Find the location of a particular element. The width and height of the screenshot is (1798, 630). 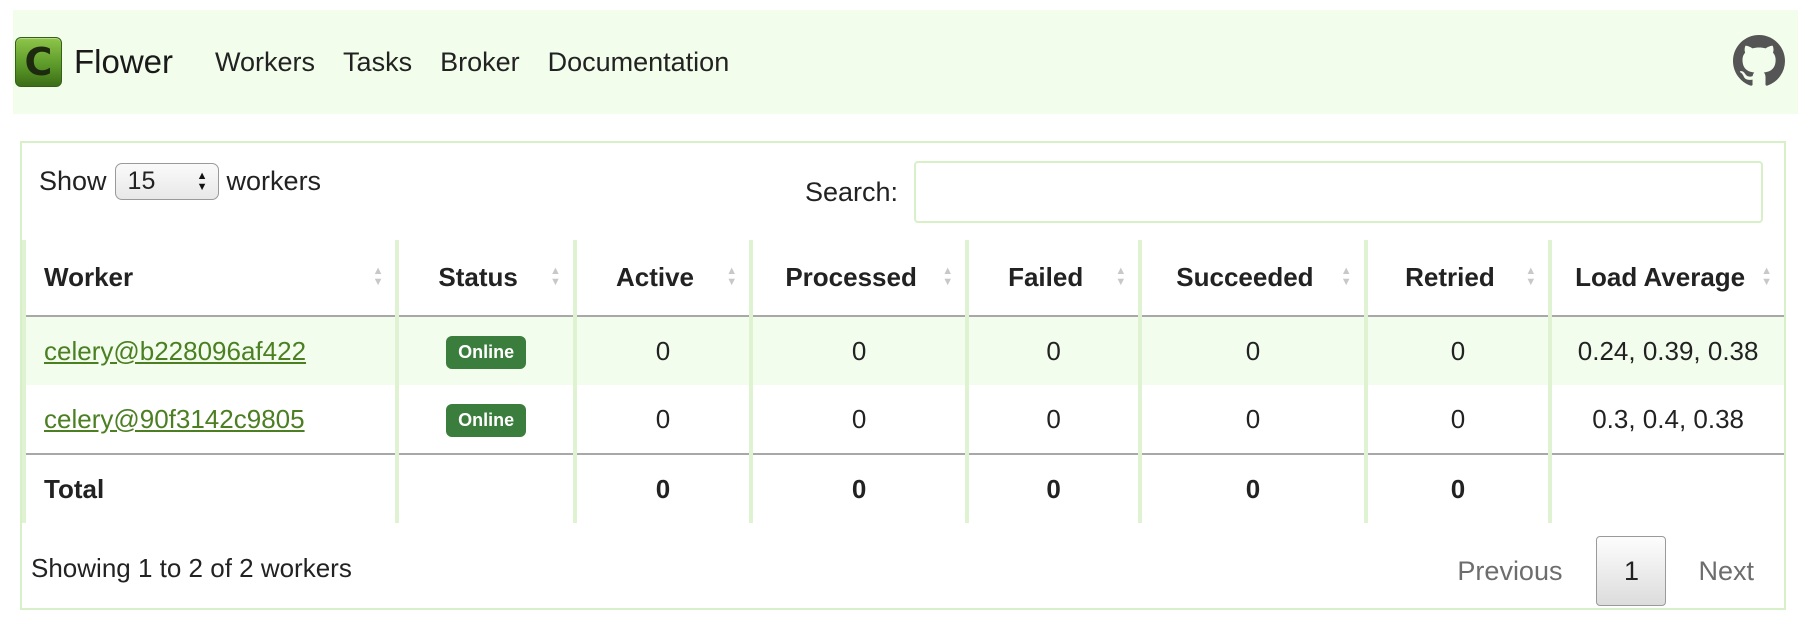

total-label: Total is located at coordinates (209, 488).